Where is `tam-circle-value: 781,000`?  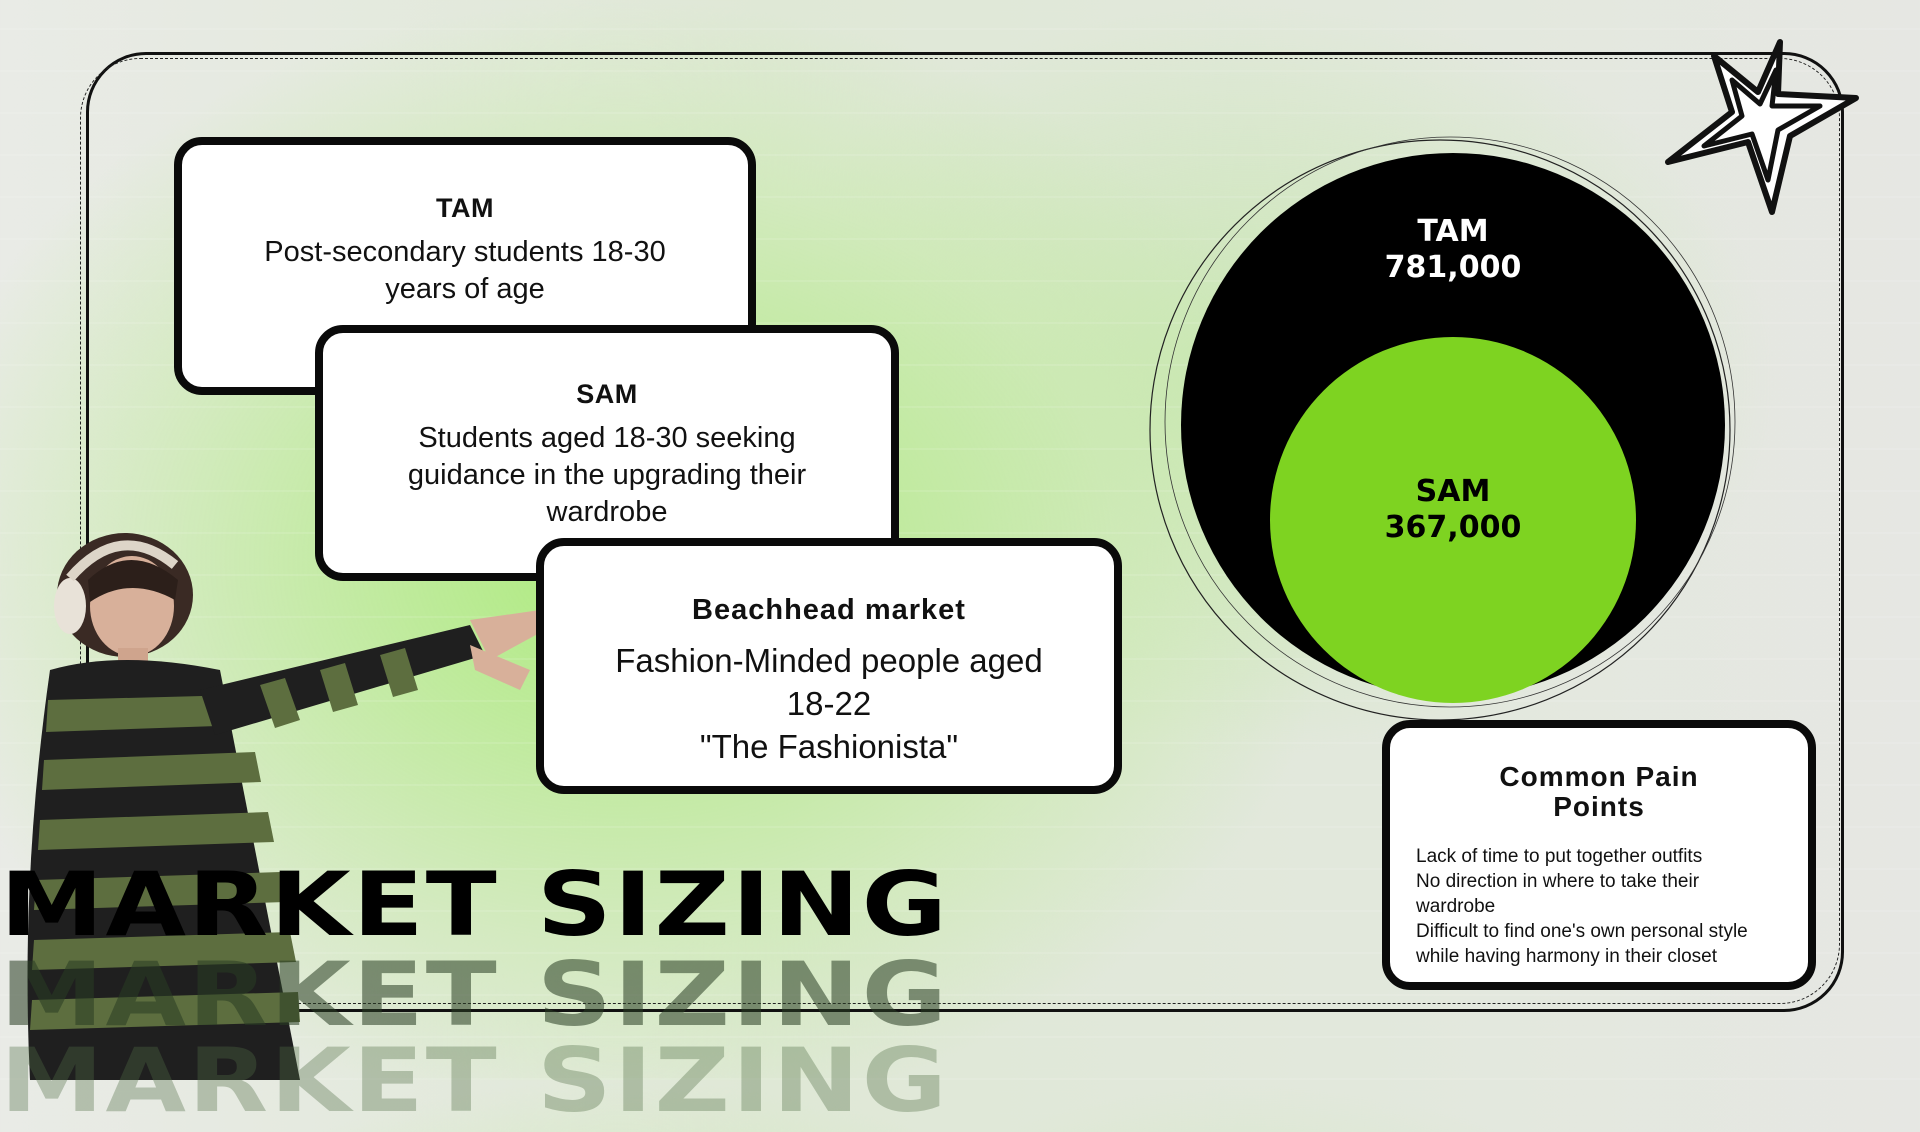
tam-circle-value: 781,000 is located at coordinates (1453, 267).